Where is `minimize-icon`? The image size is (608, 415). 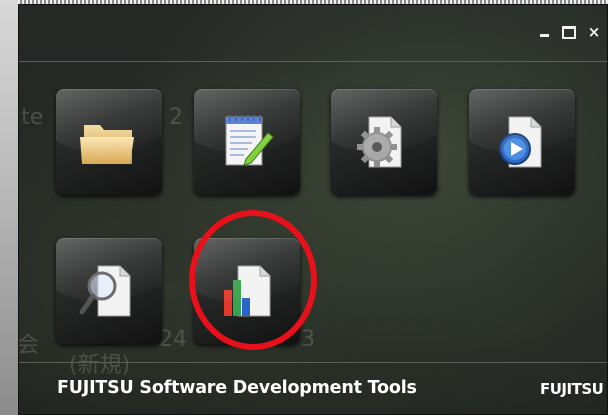
minimize-icon is located at coordinates (544, 35).